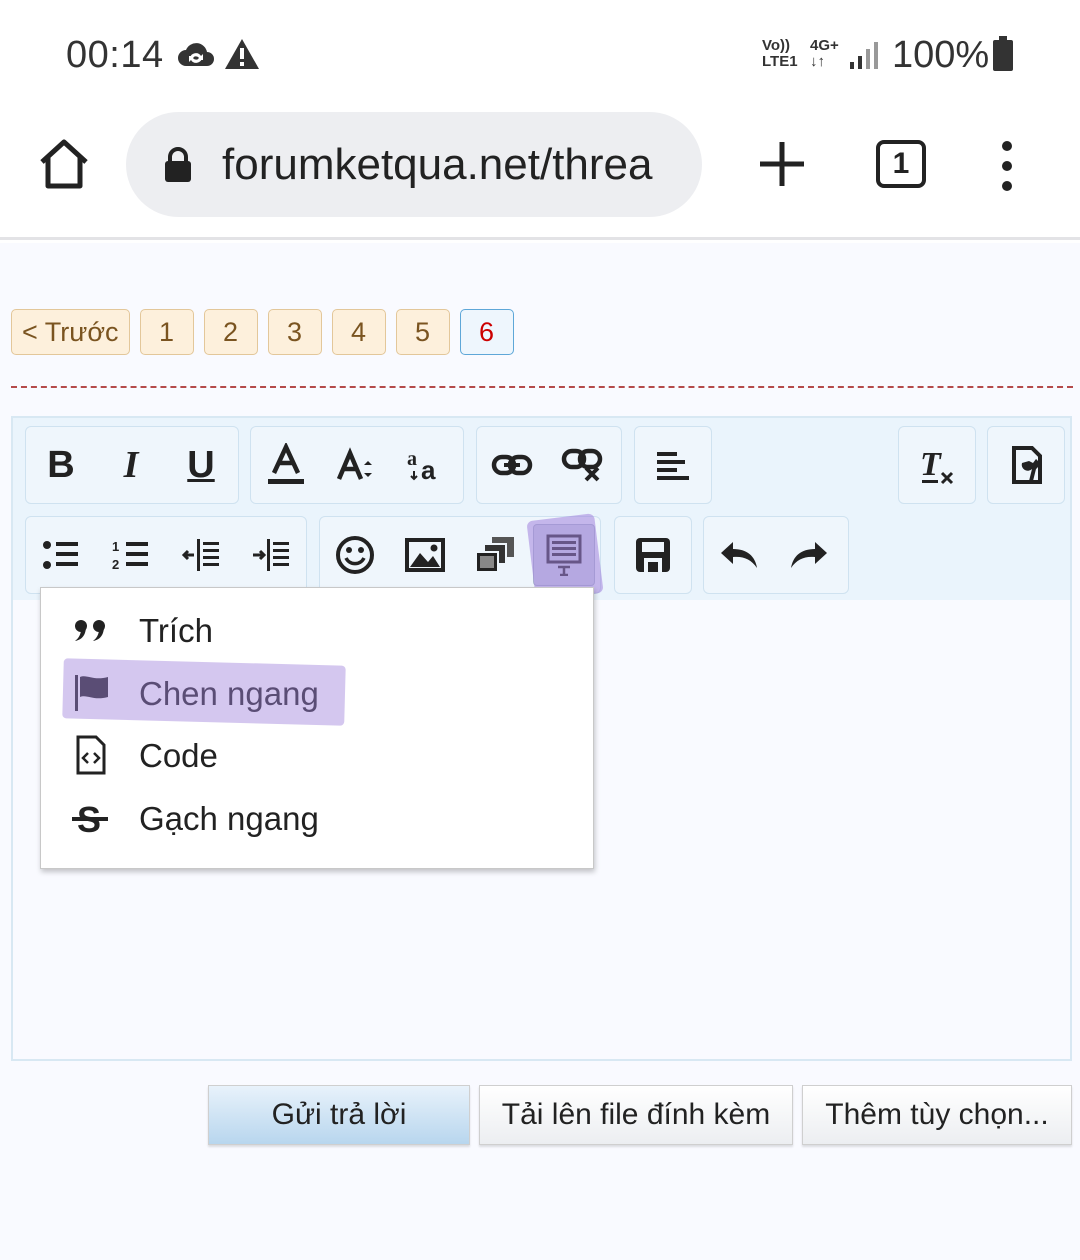 The height and width of the screenshot is (1260, 1080). Describe the element at coordinates (178, 167) in the screenshot. I see `lock-icon` at that location.